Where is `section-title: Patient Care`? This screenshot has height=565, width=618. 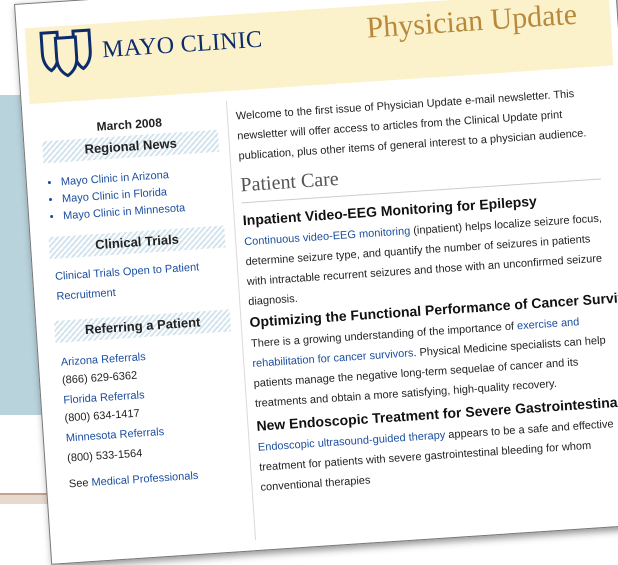 section-title: Patient Care is located at coordinates (289, 182).